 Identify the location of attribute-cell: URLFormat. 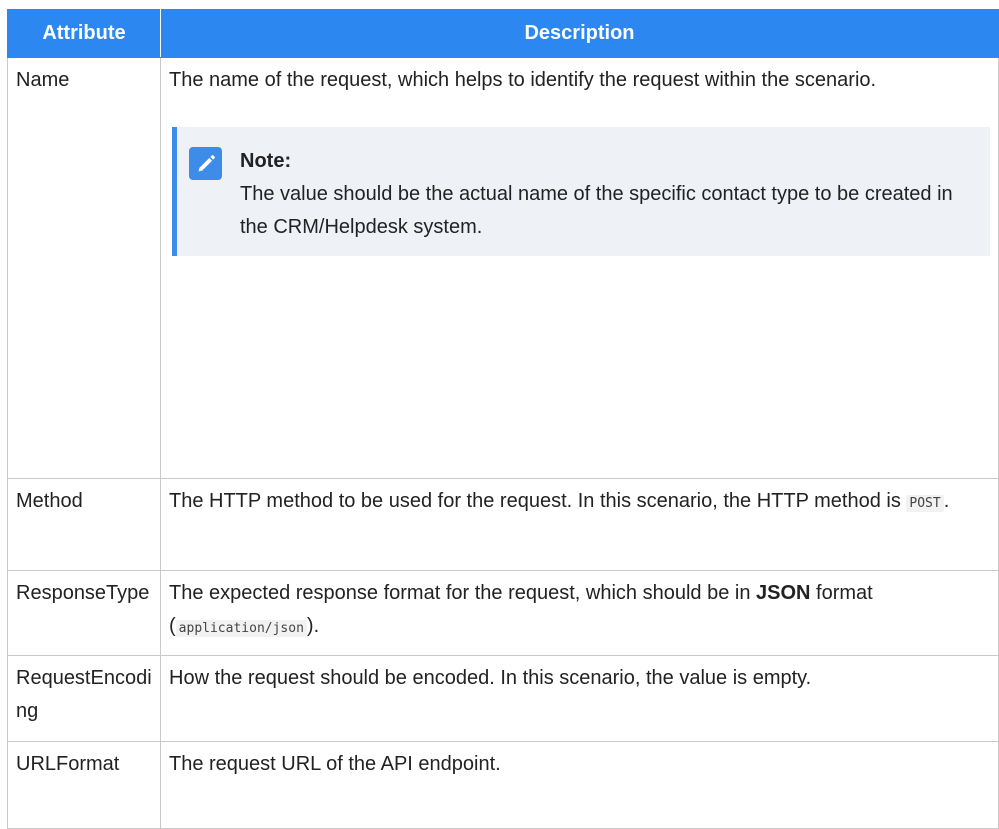
(84, 785).